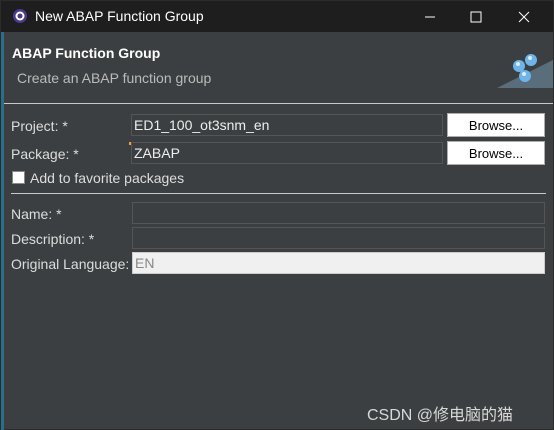 The width and height of the screenshot is (554, 430). What do you see at coordinates (53, 239) in the screenshot?
I see `description-label: Description: *` at bounding box center [53, 239].